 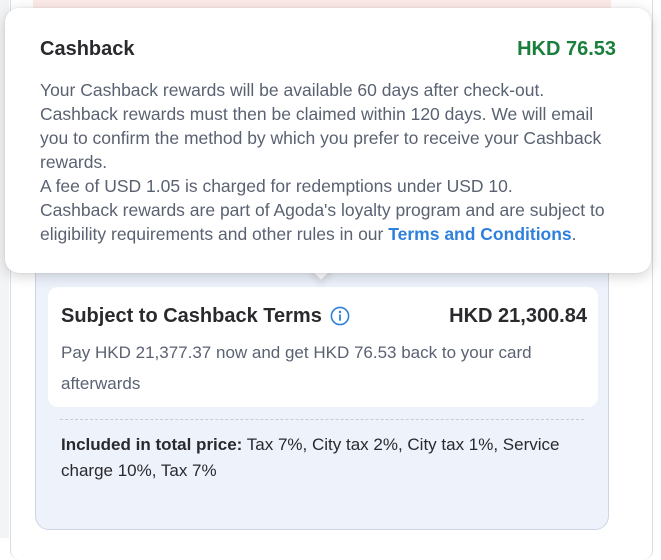 What do you see at coordinates (152, 444) in the screenshot?
I see `included-label: Included in total price:` at bounding box center [152, 444].